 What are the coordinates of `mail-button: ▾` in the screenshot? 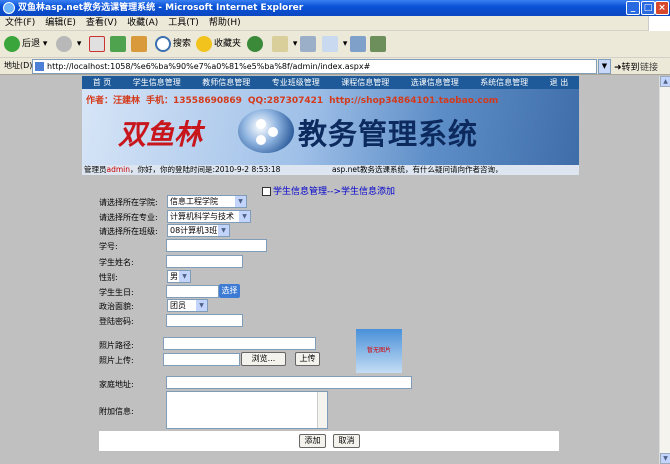 It's located at (284, 44).